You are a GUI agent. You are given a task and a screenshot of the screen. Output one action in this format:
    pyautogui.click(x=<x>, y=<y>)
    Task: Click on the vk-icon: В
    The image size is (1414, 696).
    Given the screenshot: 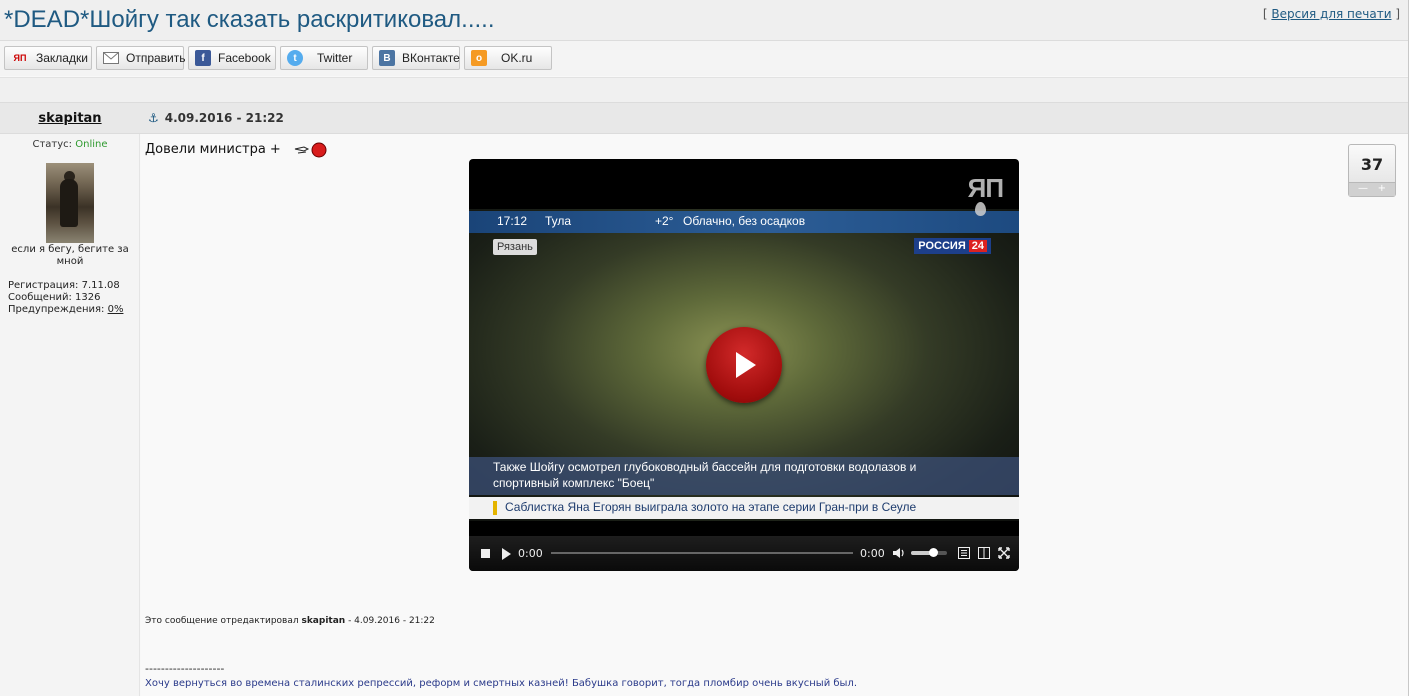 What is the action you would take?
    pyautogui.click(x=387, y=58)
    